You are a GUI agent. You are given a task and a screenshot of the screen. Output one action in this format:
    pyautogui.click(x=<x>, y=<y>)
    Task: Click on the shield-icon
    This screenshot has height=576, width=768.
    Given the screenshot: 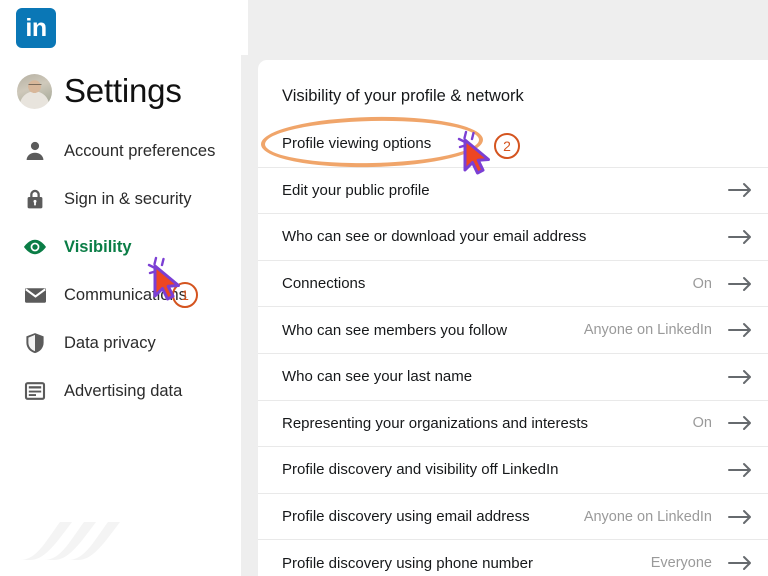 What is the action you would take?
    pyautogui.click(x=35, y=343)
    